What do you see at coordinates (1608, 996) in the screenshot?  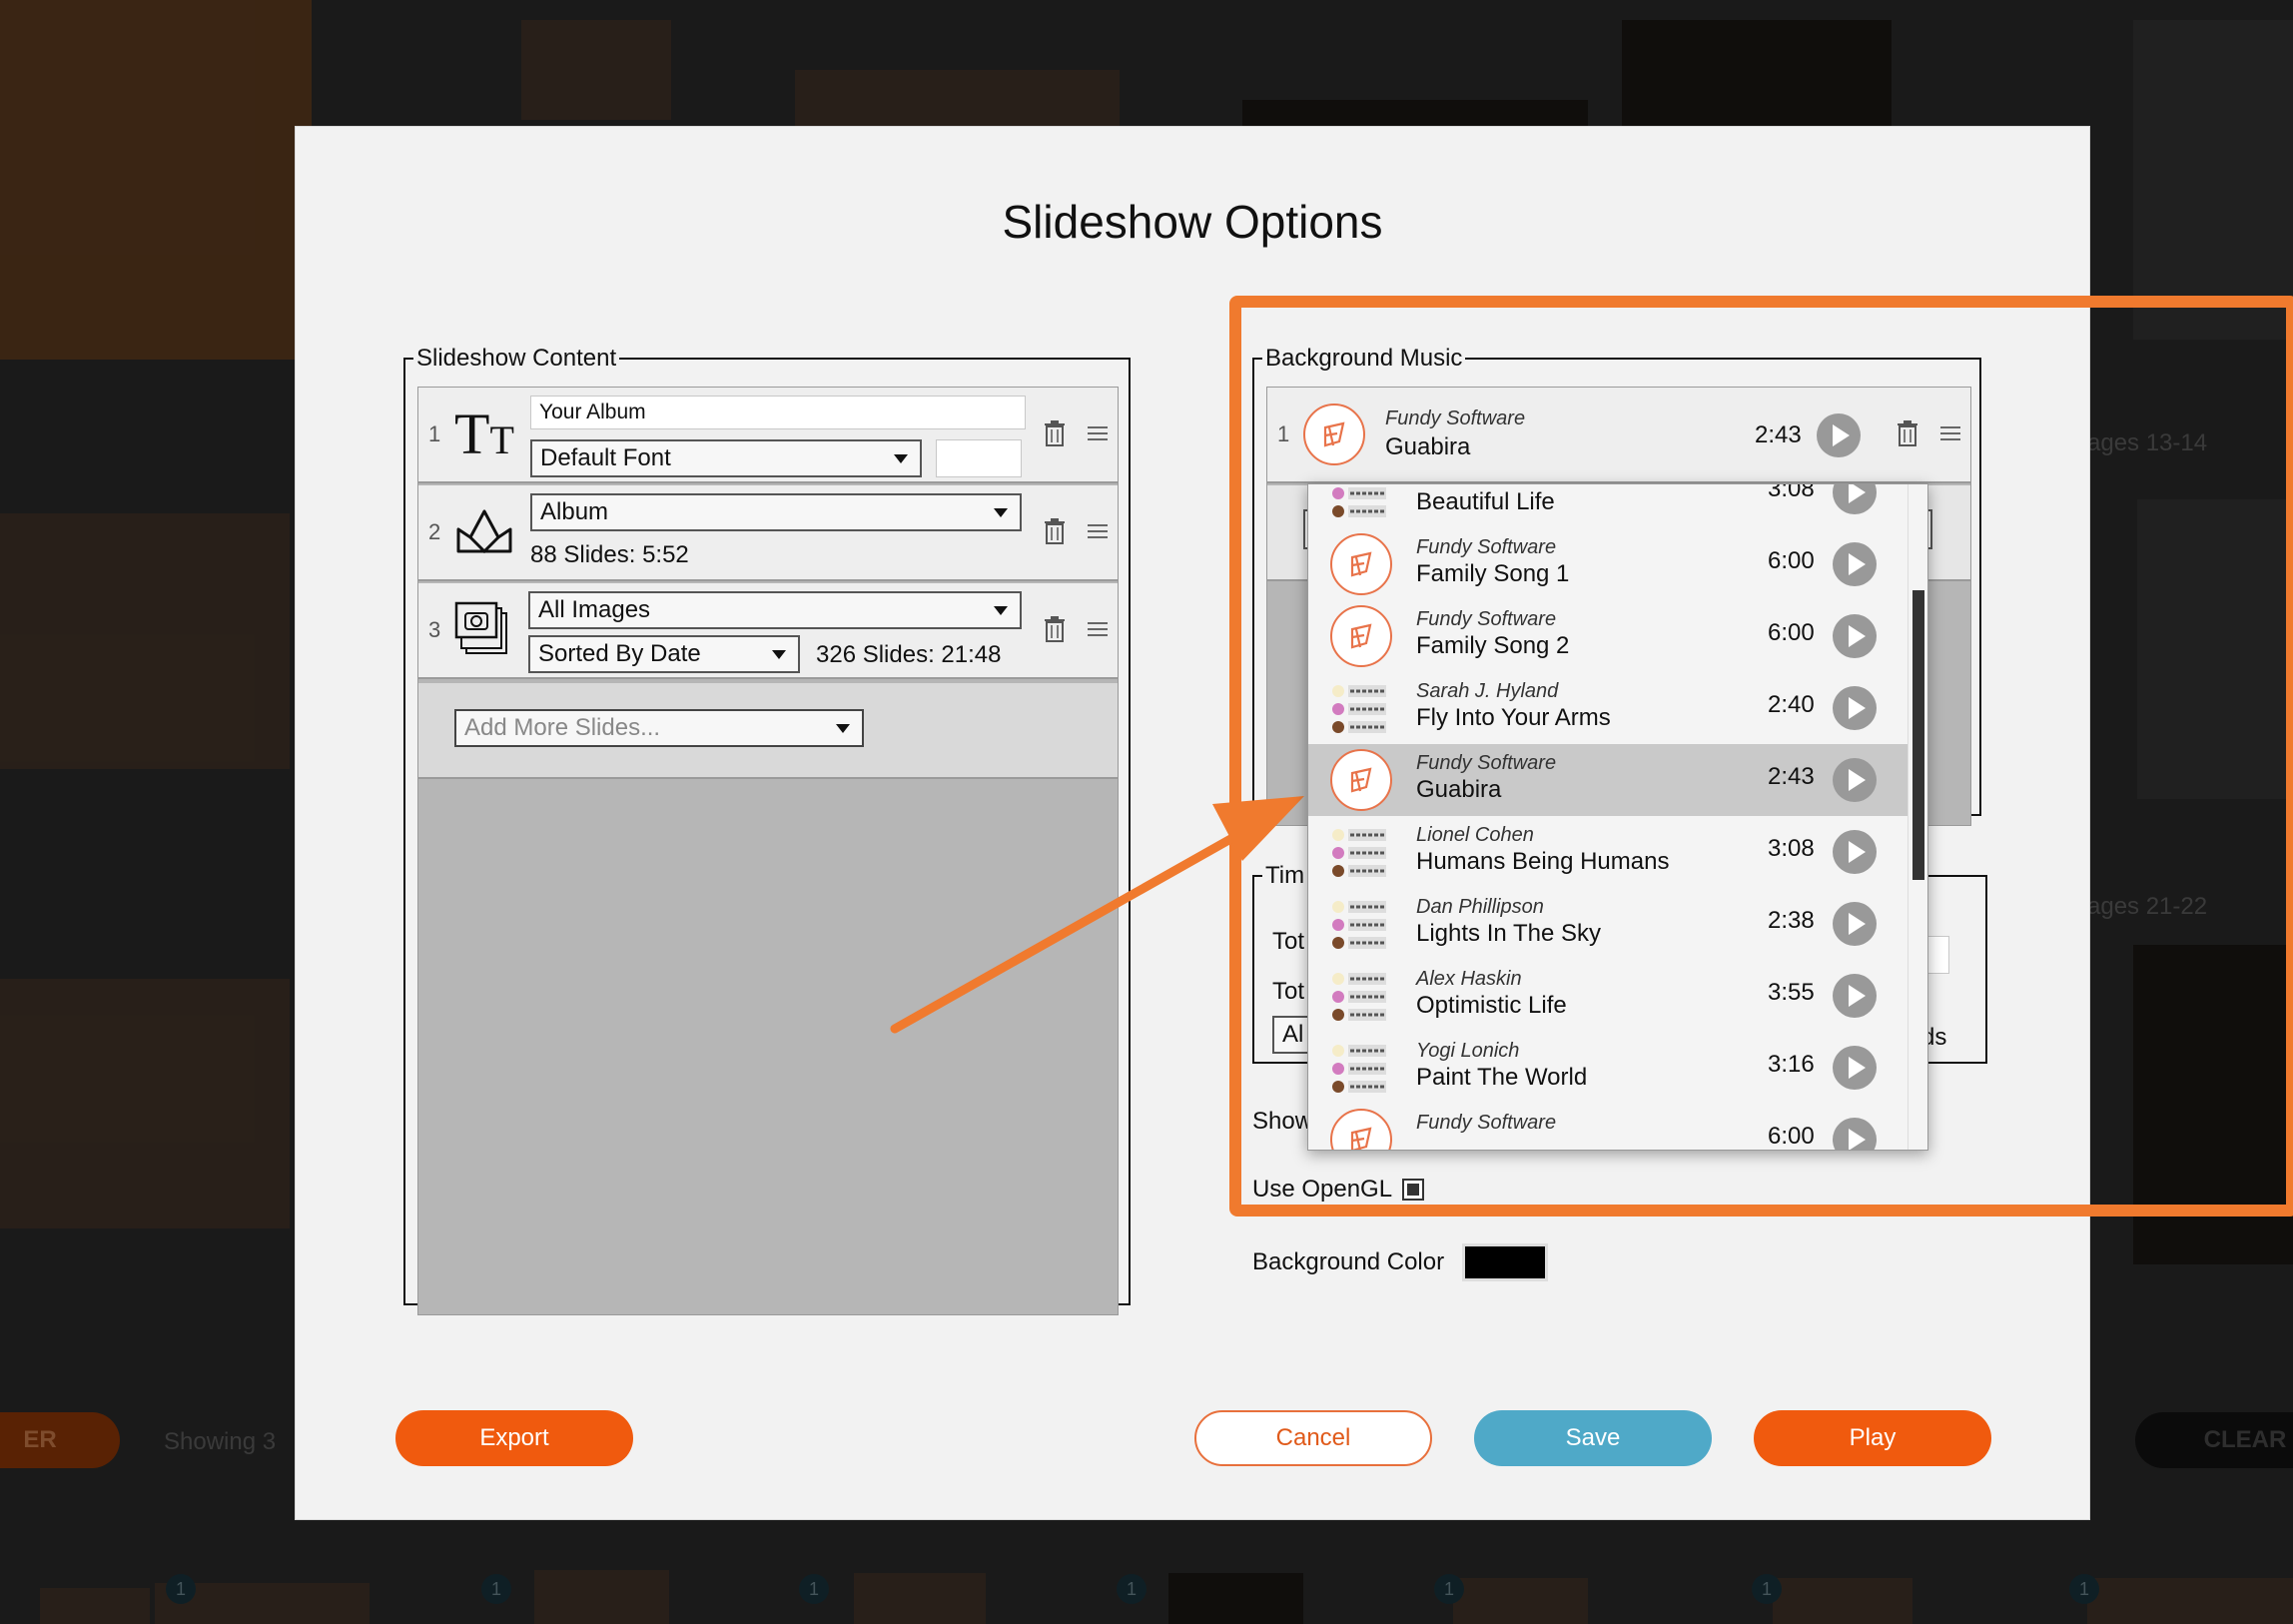 I see `music-option: Alex Haskin Optimistic Life 3:55` at bounding box center [1608, 996].